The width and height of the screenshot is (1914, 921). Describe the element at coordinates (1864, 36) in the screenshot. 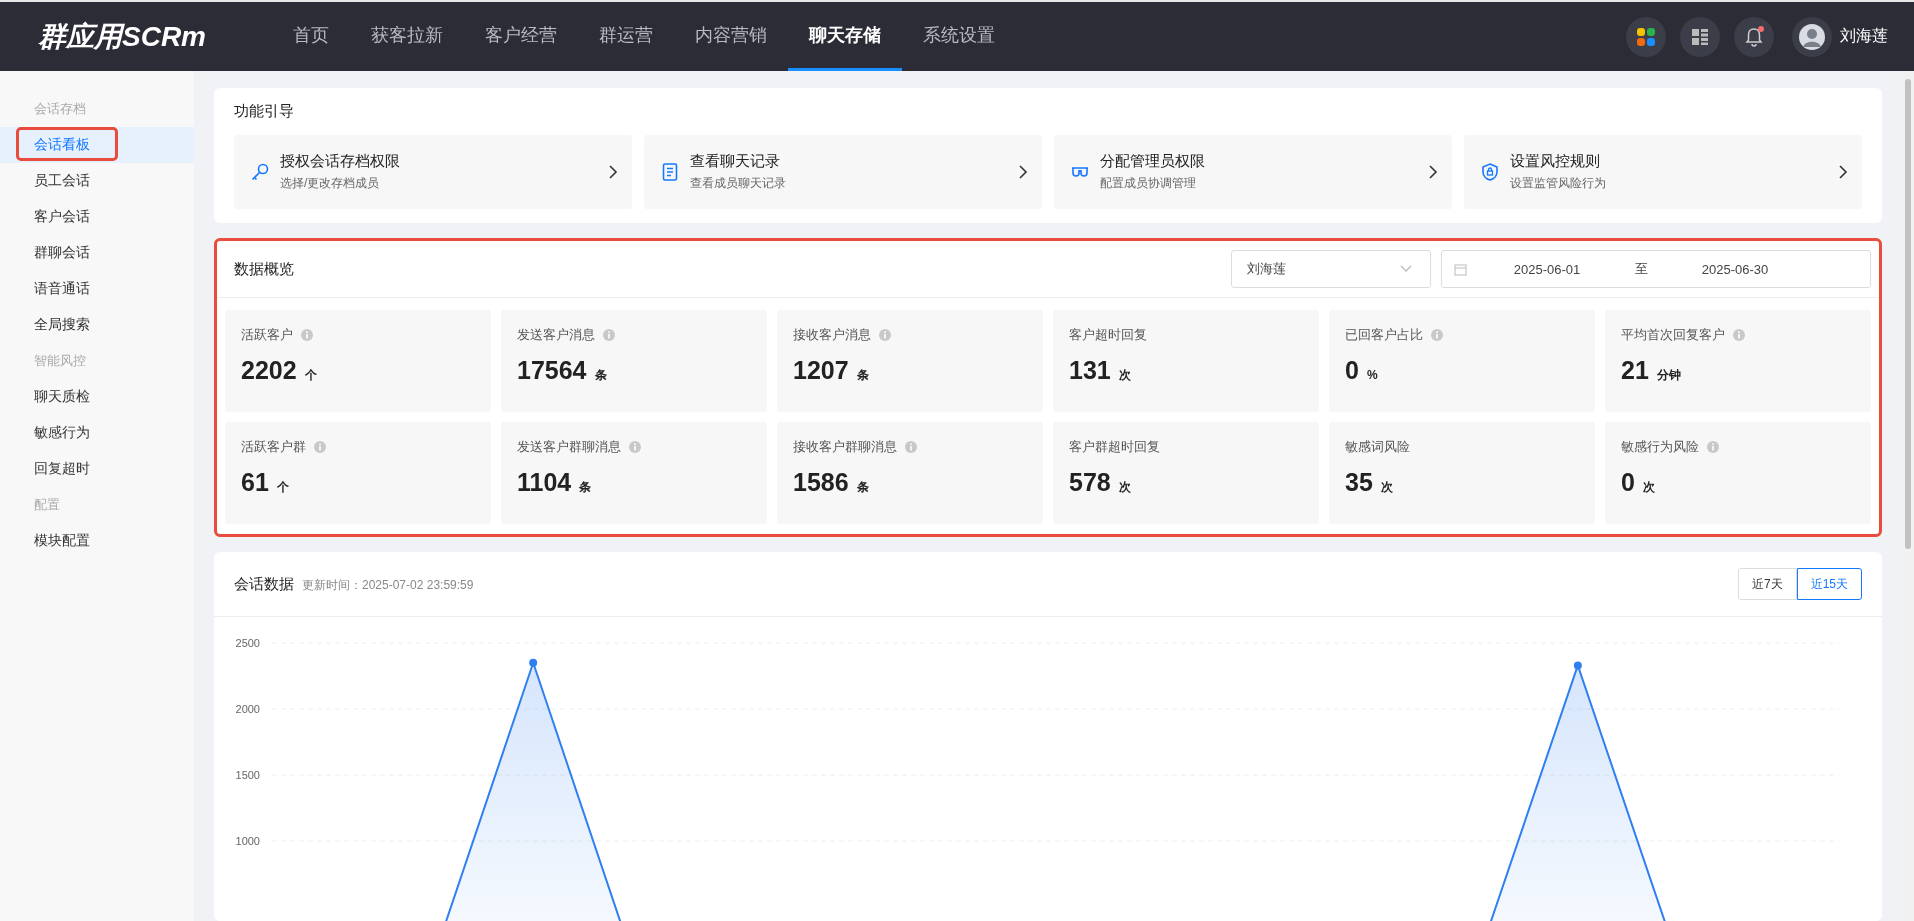

I see `user-name: 刘海莲` at that location.